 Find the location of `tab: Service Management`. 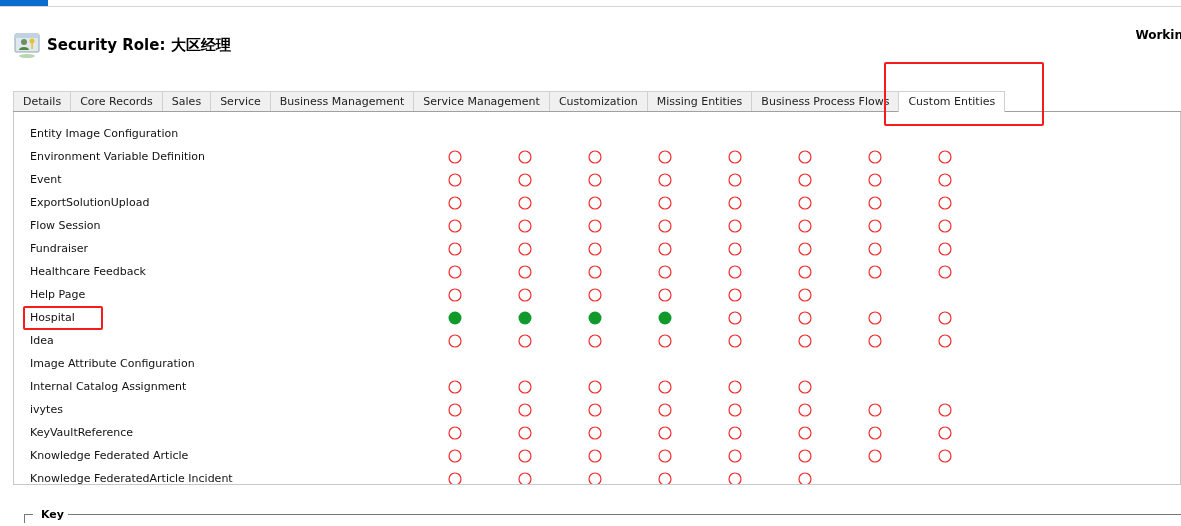

tab: Service Management is located at coordinates (481, 101).